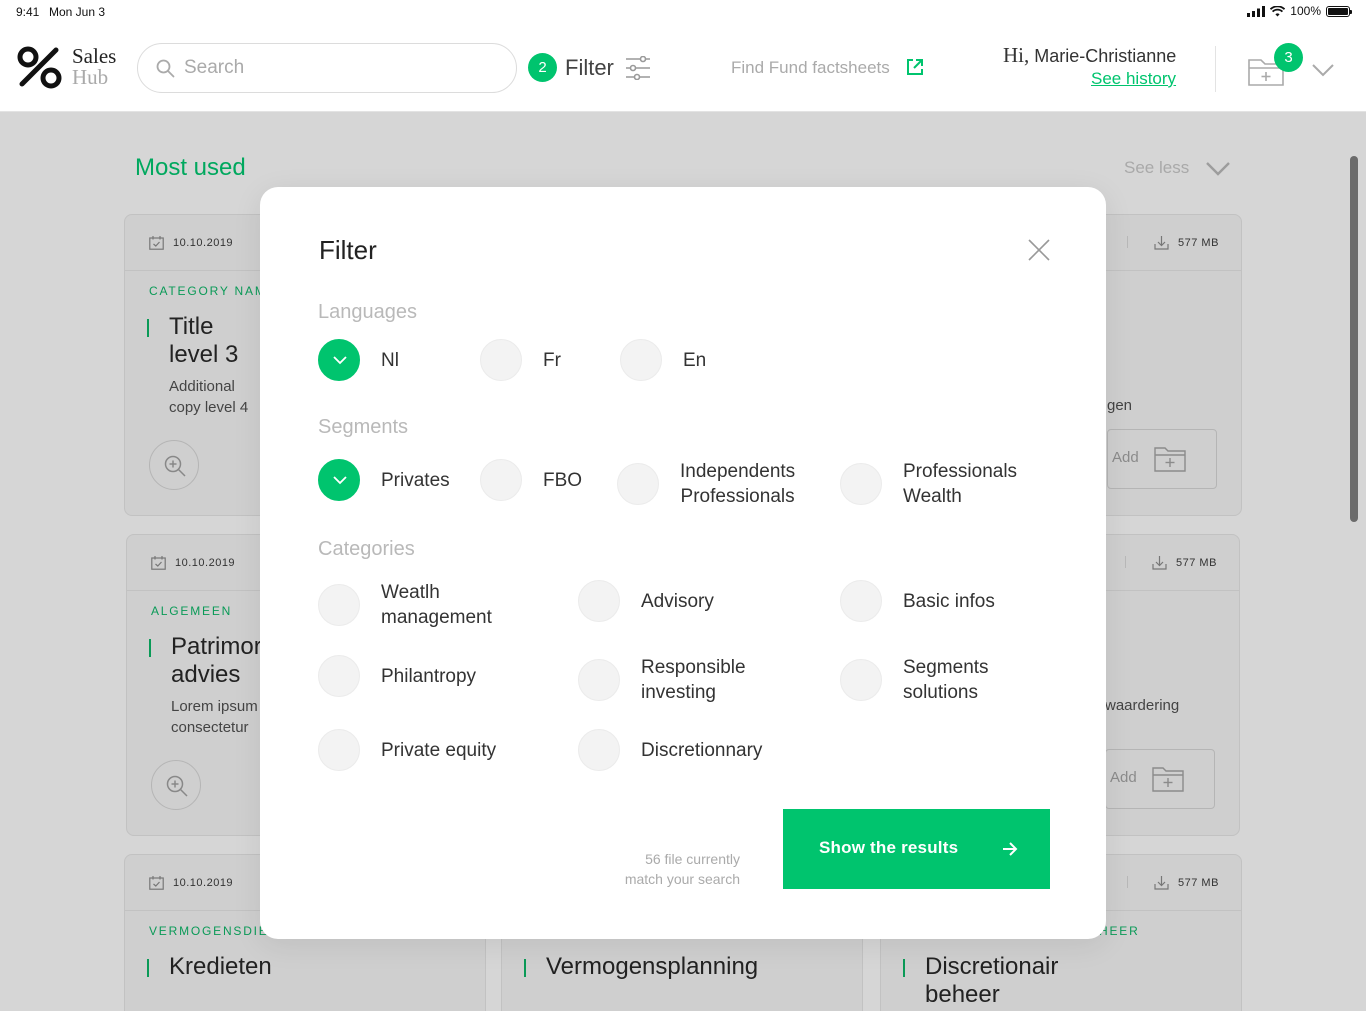 The image size is (1366, 1011). Describe the element at coordinates (915, 67) in the screenshot. I see `external-link-icon` at that location.